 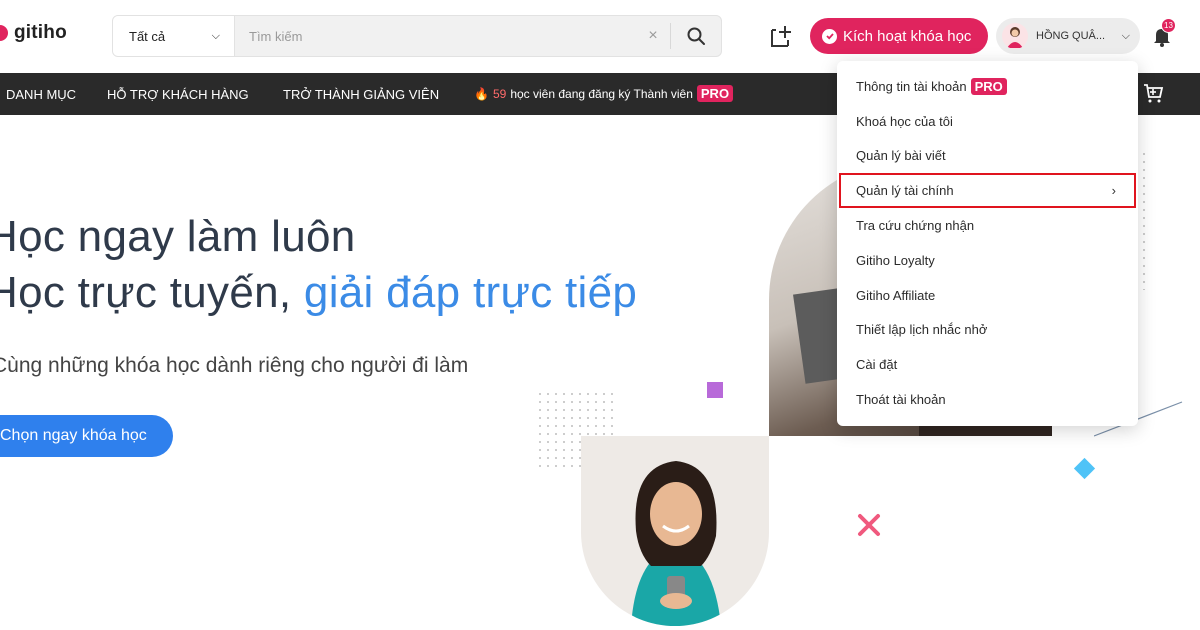 I want to click on activate-course-button: Kích hoạt khóa học, so click(x=899, y=36).